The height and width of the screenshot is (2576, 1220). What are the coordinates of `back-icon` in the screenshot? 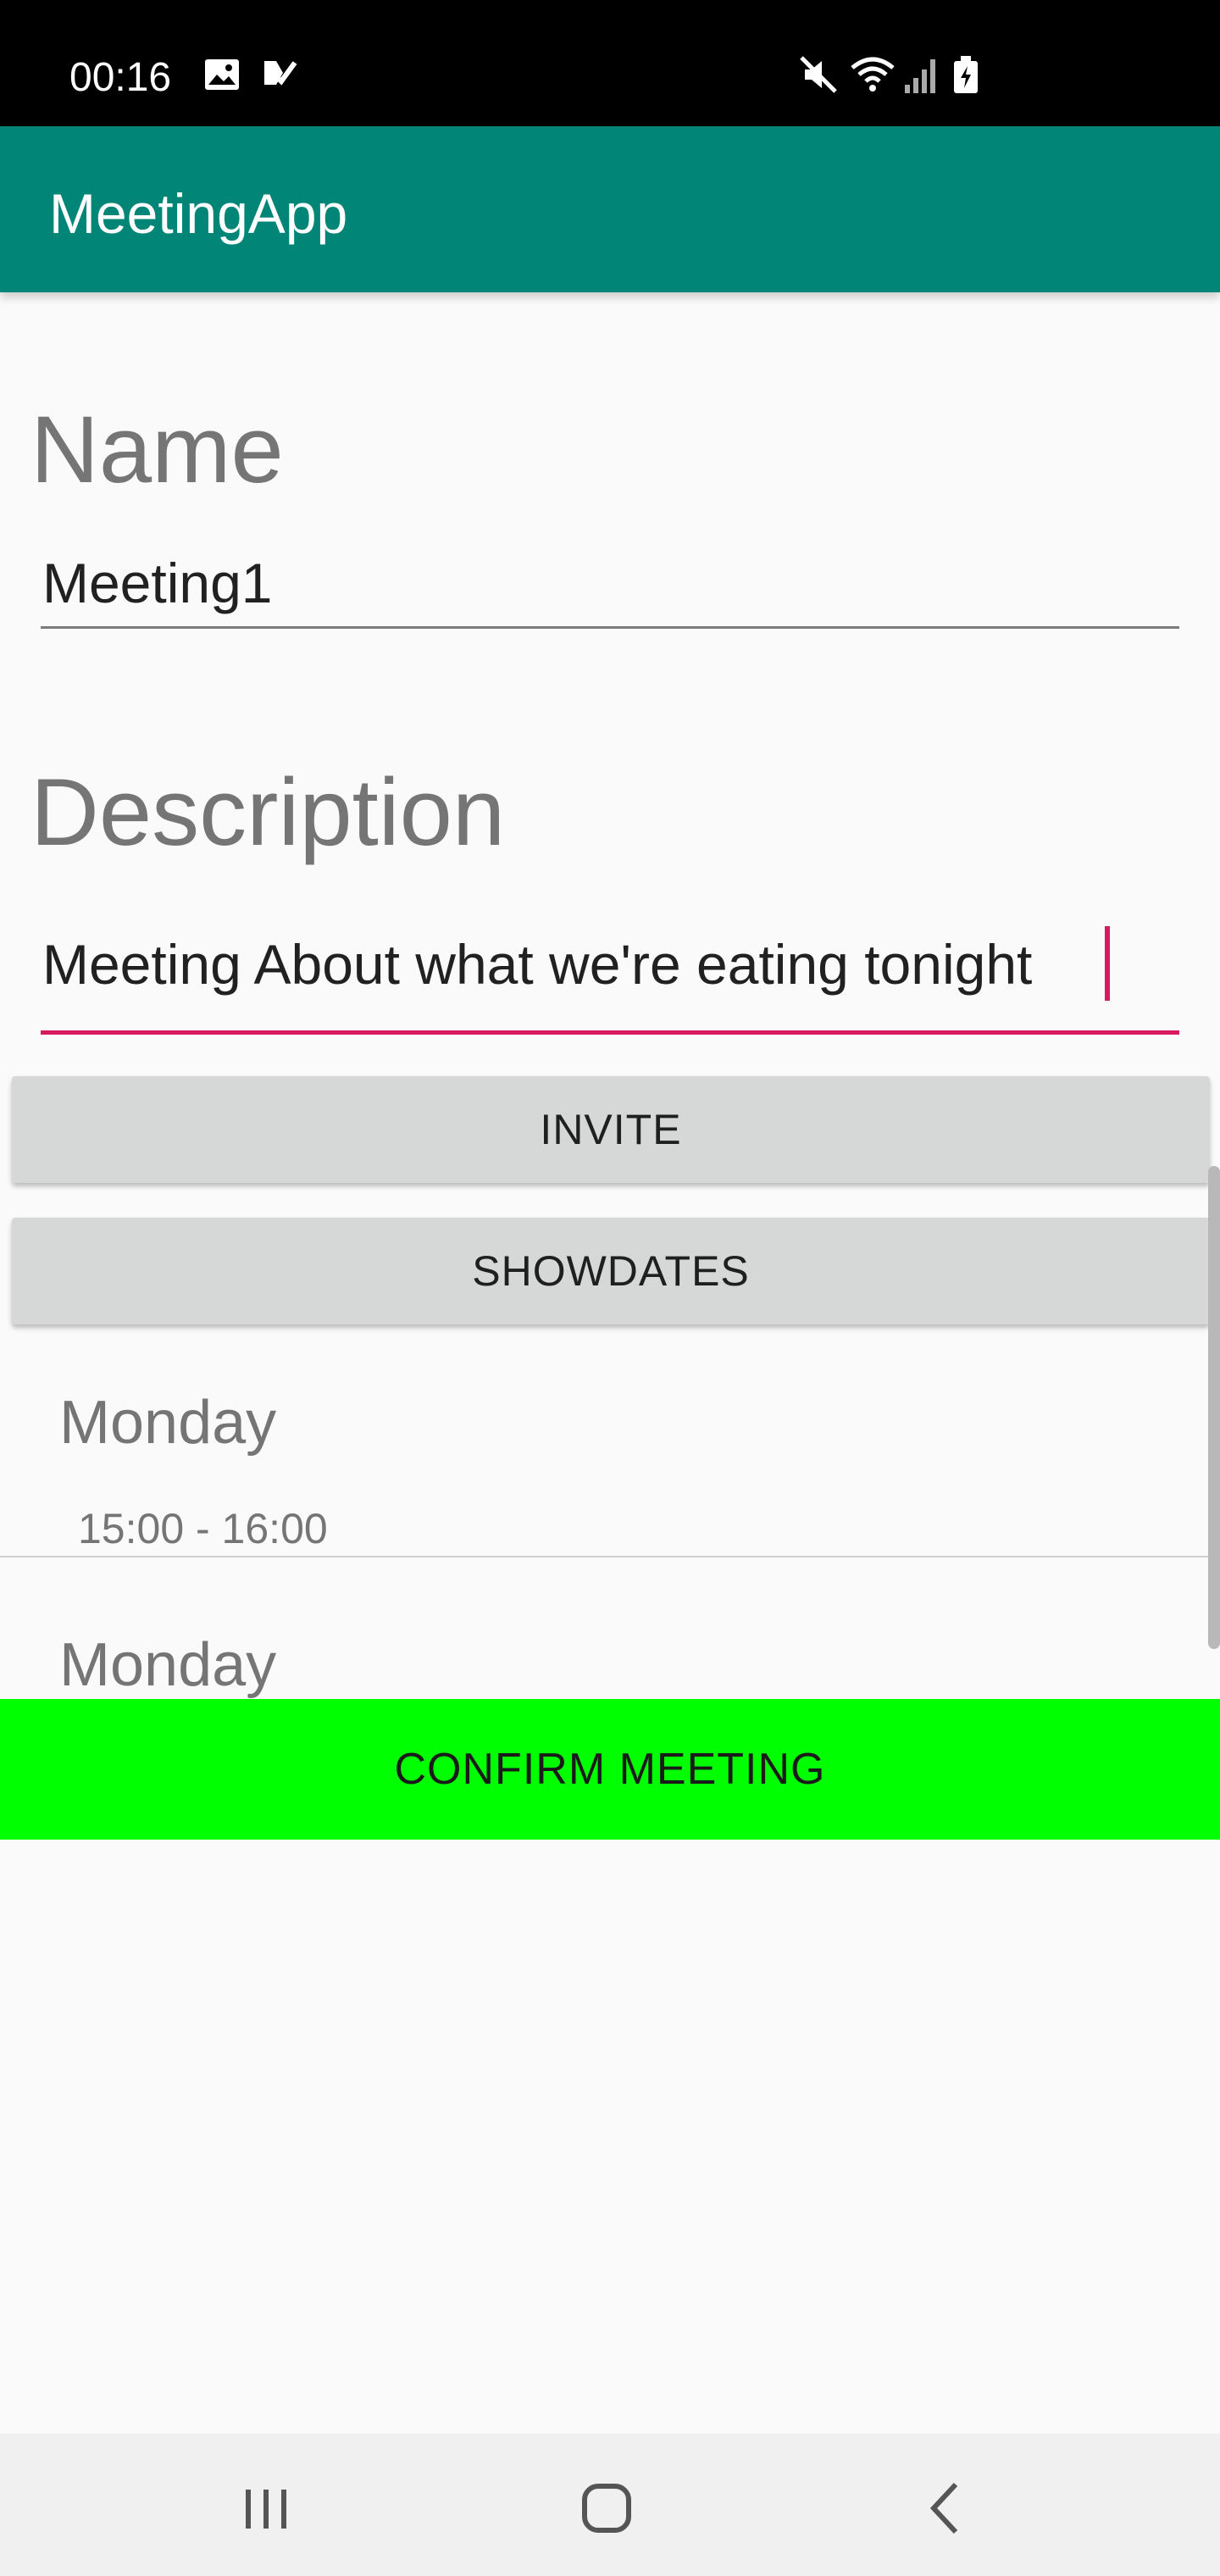 It's located at (947, 2508).